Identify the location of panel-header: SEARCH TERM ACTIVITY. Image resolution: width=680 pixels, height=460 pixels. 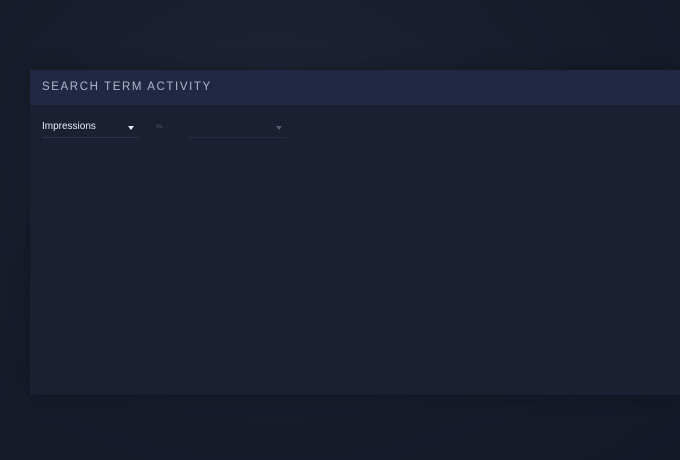
(355, 87).